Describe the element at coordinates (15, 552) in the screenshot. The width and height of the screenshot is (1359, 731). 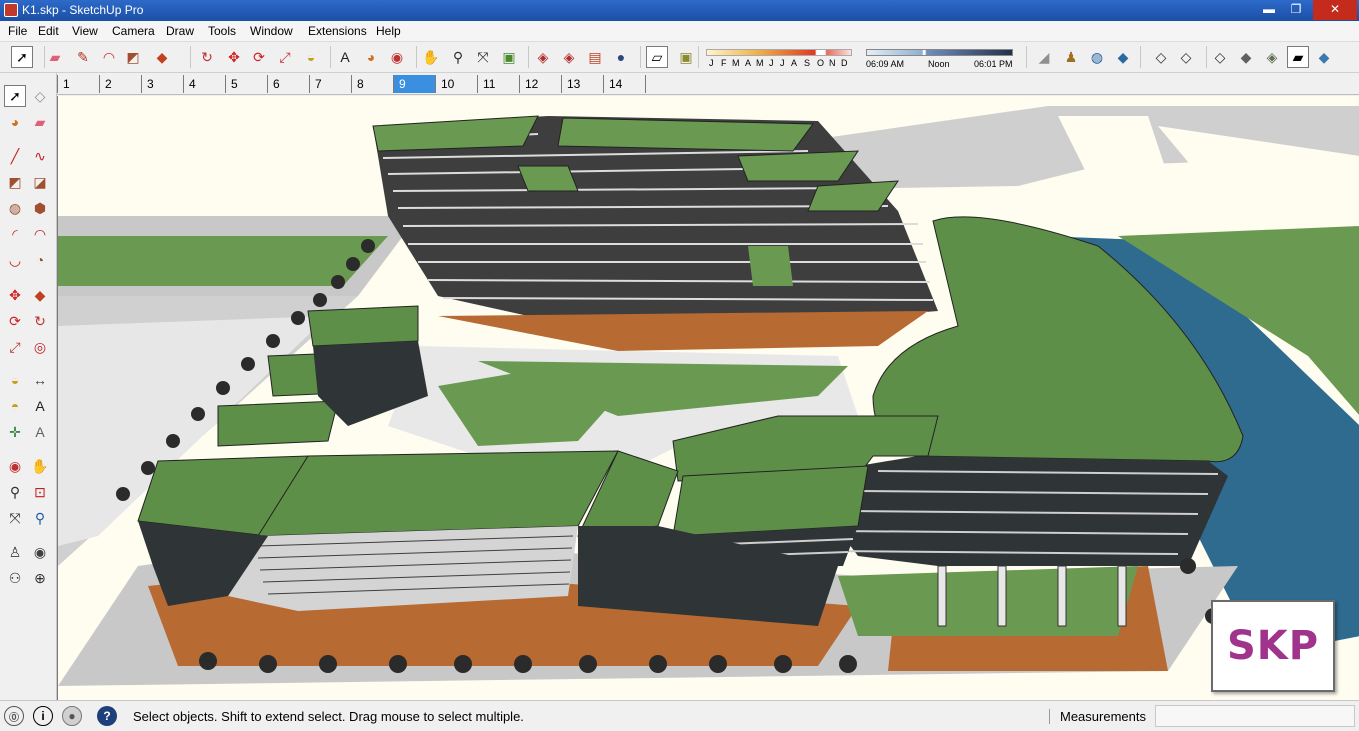
I see `position-camera-icon: ♙` at that location.